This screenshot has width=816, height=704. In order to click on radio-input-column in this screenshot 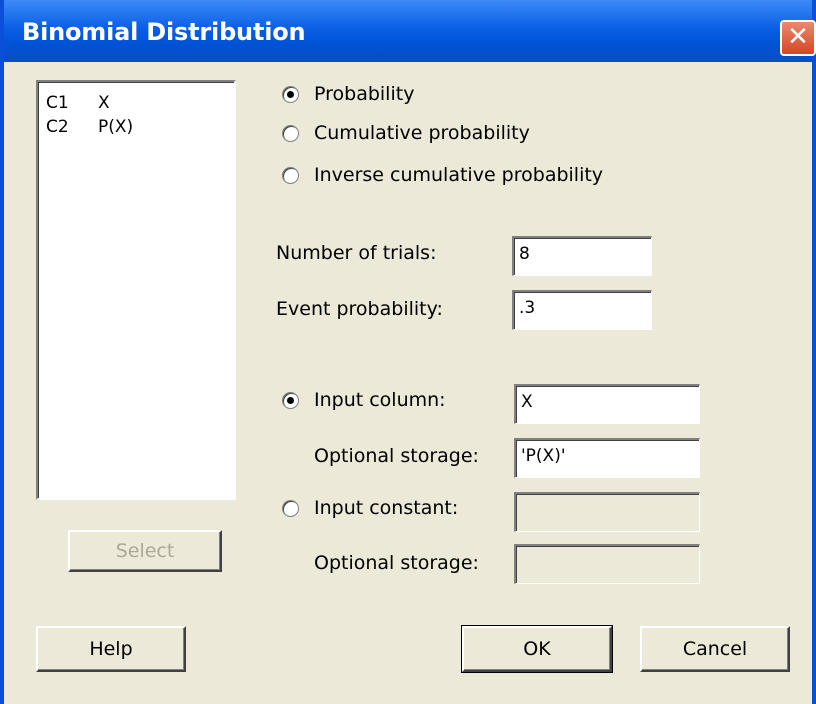, I will do `click(290, 400)`.